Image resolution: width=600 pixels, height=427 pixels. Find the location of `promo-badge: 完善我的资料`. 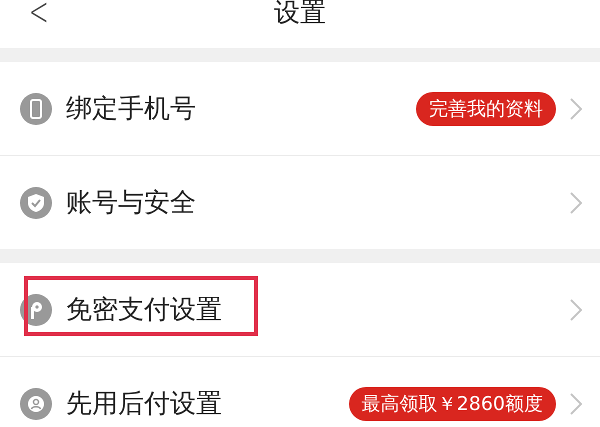

promo-badge: 完善我的资料 is located at coordinates (486, 109).